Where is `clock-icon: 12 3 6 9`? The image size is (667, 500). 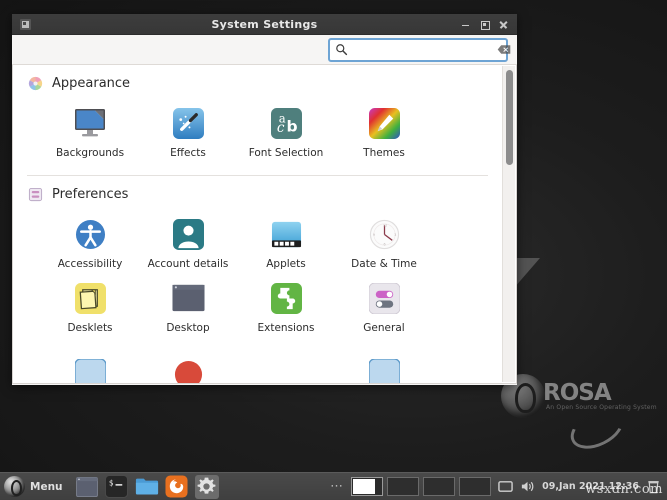 clock-icon: 12 3 6 9 is located at coordinates (384, 234).